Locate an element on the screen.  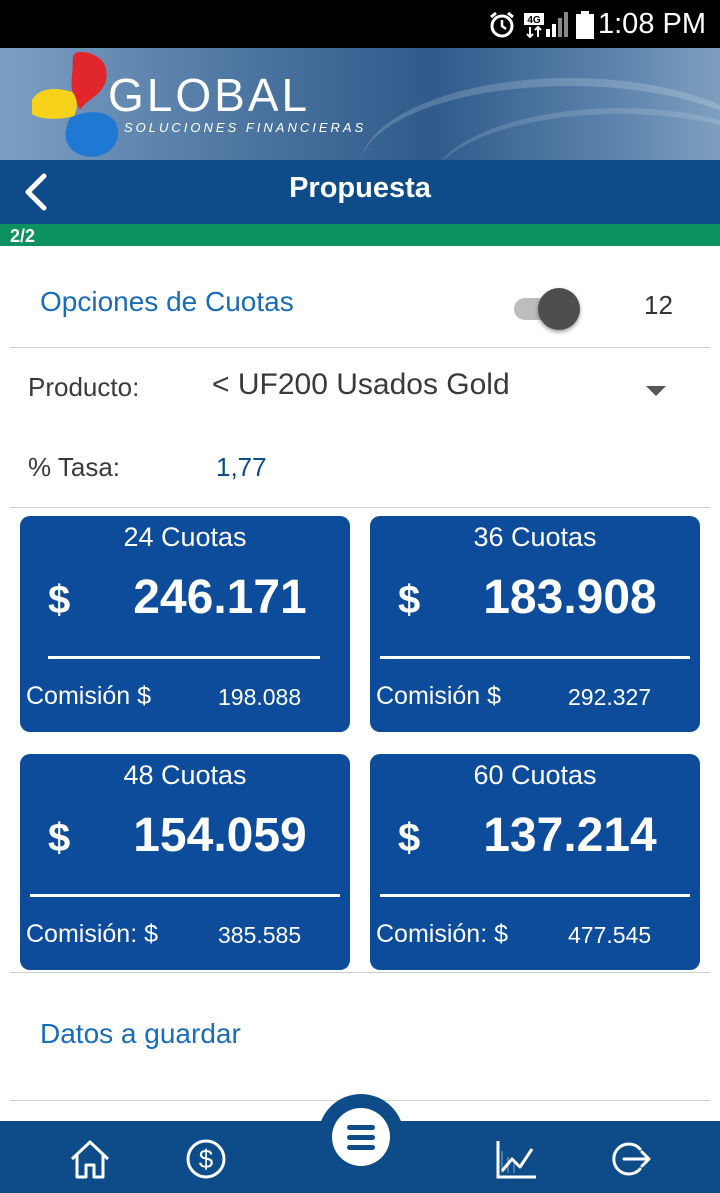
dropdown-arrow-icon is located at coordinates (656, 391).